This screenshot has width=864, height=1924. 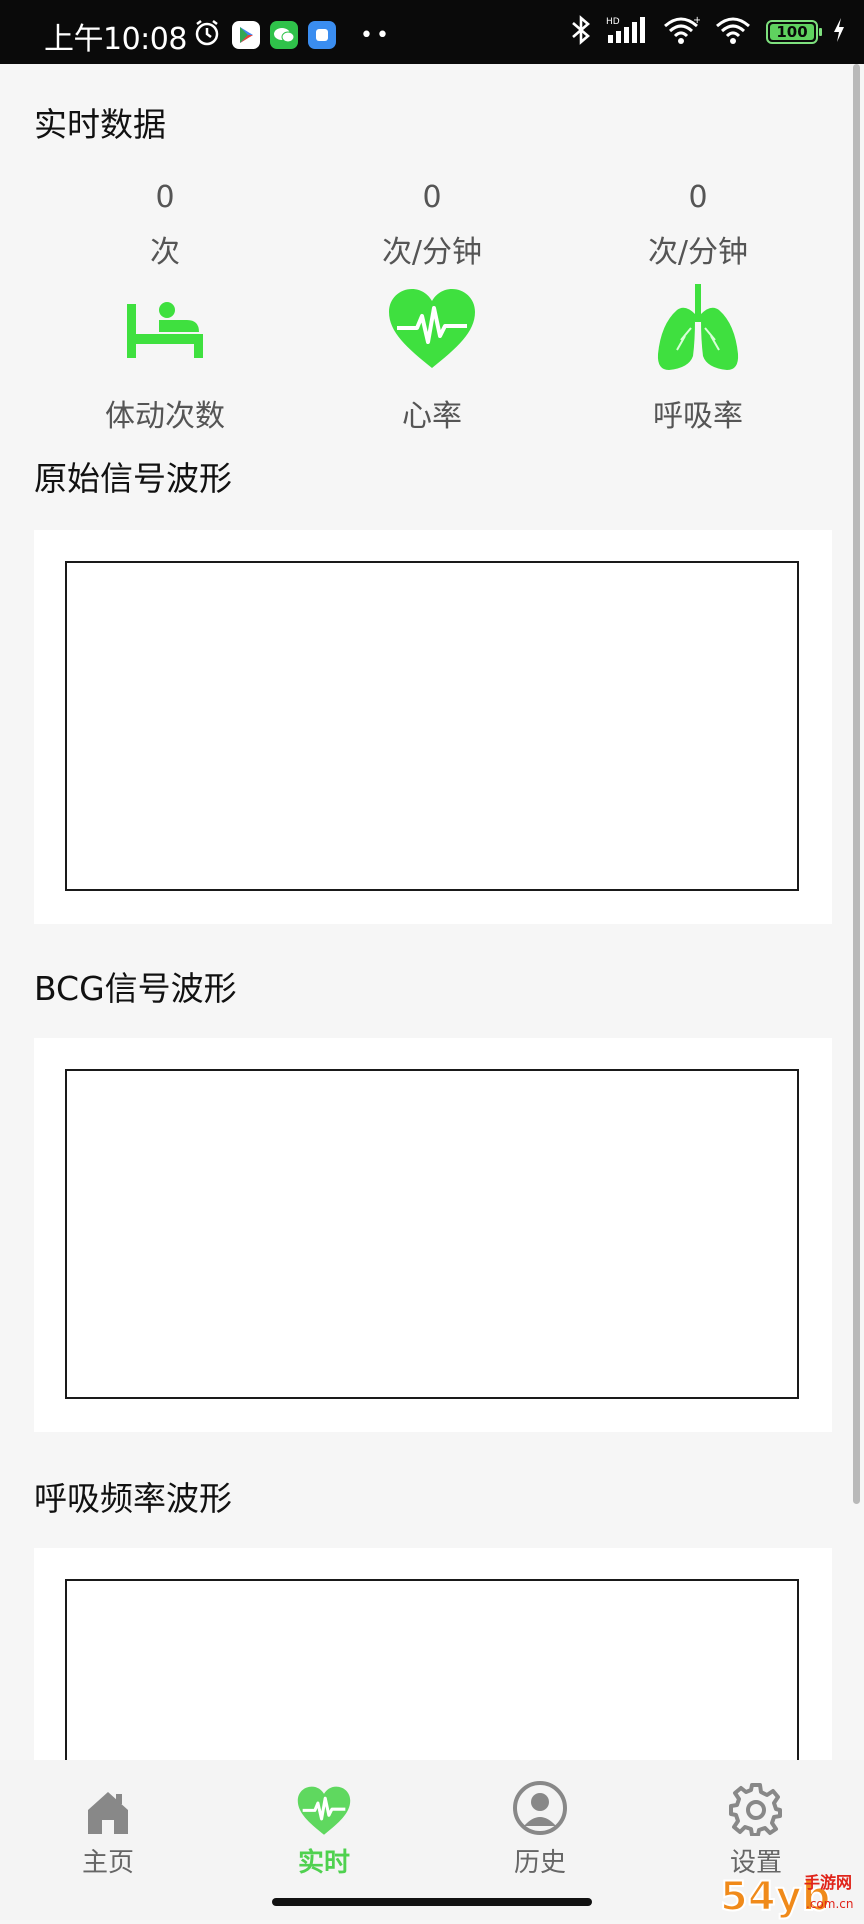 I want to click on metric-body-movement: 0 次 体动次数, so click(x=165, y=307).